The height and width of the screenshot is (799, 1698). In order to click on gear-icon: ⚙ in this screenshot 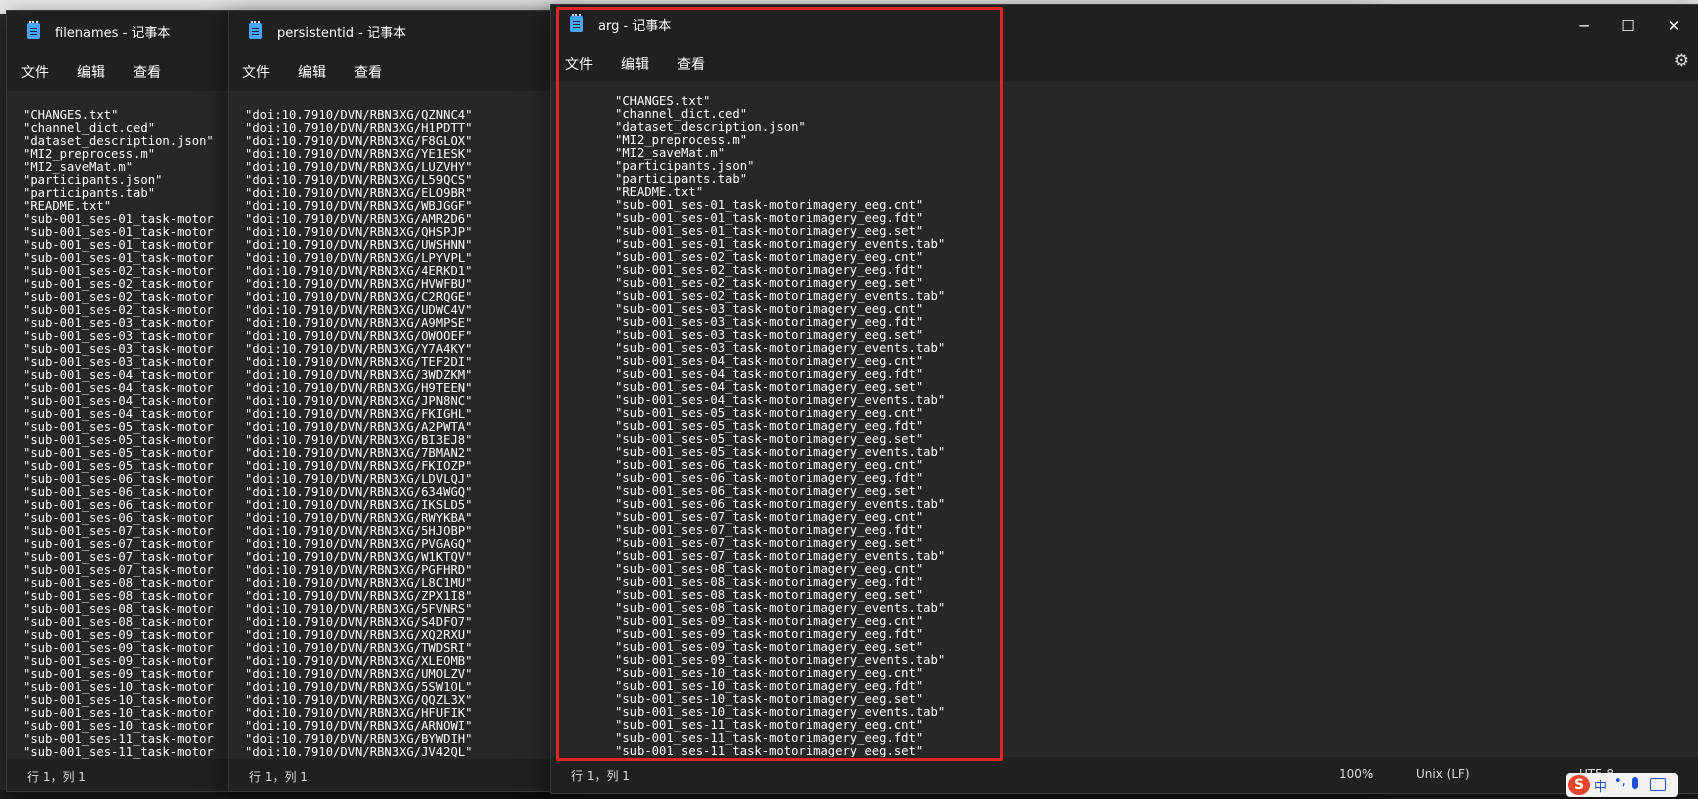, I will do `click(1681, 61)`.